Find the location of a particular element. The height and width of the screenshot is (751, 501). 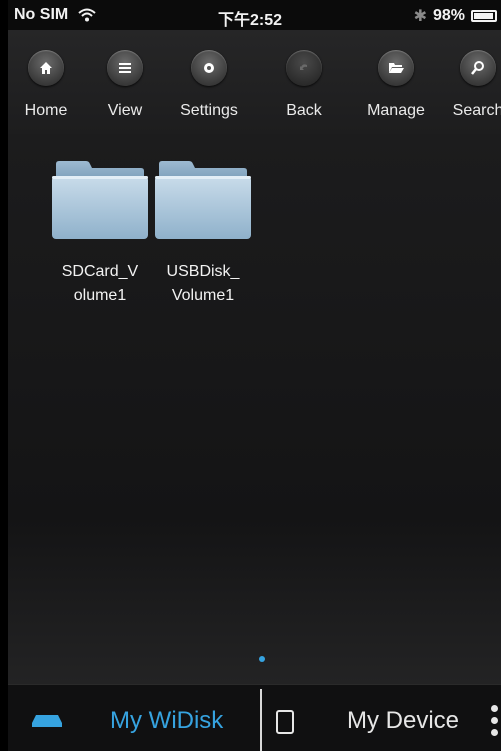

status-left: No SIM is located at coordinates (55, 15).